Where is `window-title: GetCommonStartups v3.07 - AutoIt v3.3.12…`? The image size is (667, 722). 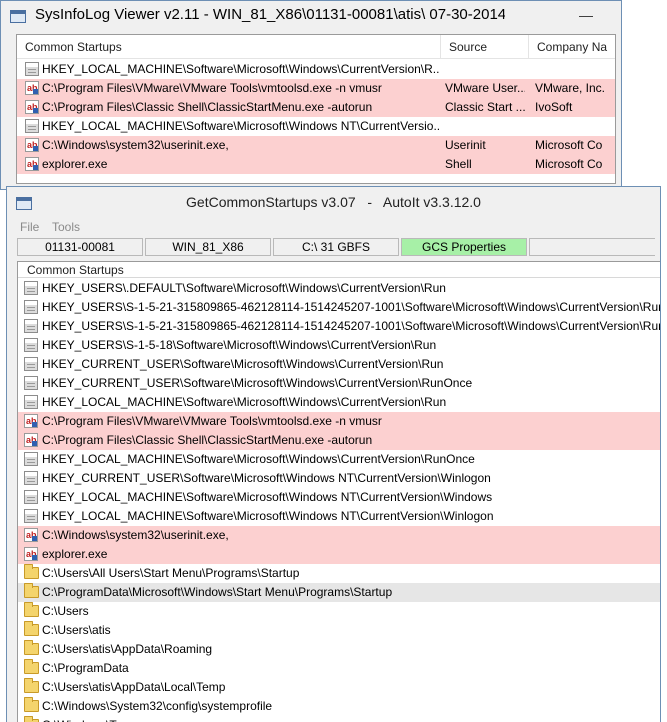
window-title: GetCommonStartups v3.07 - AutoIt v3.3.12… is located at coordinates (333, 202).